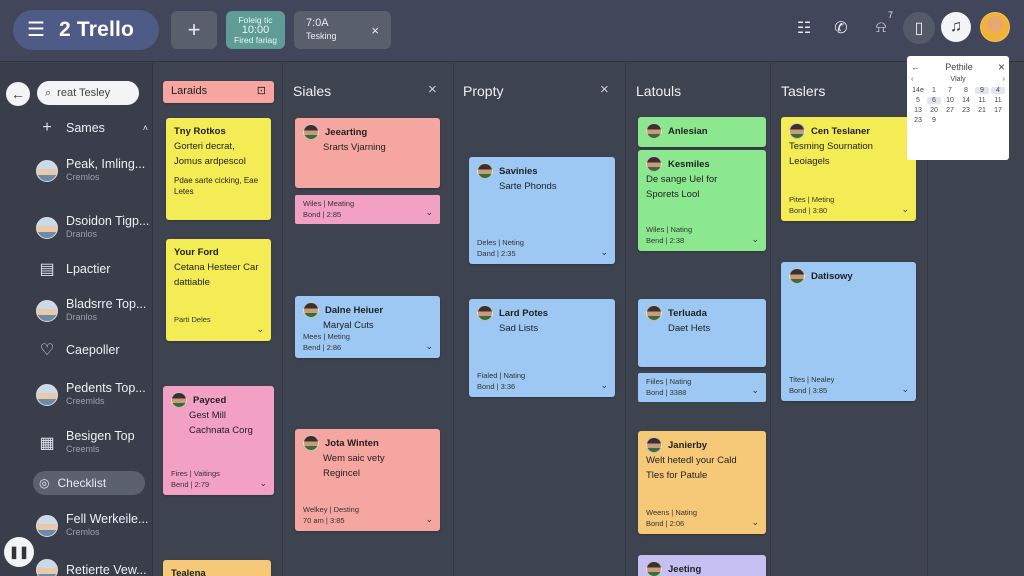 This screenshot has width=1024, height=576. I want to click on calendar-day: 17, so click(998, 110).